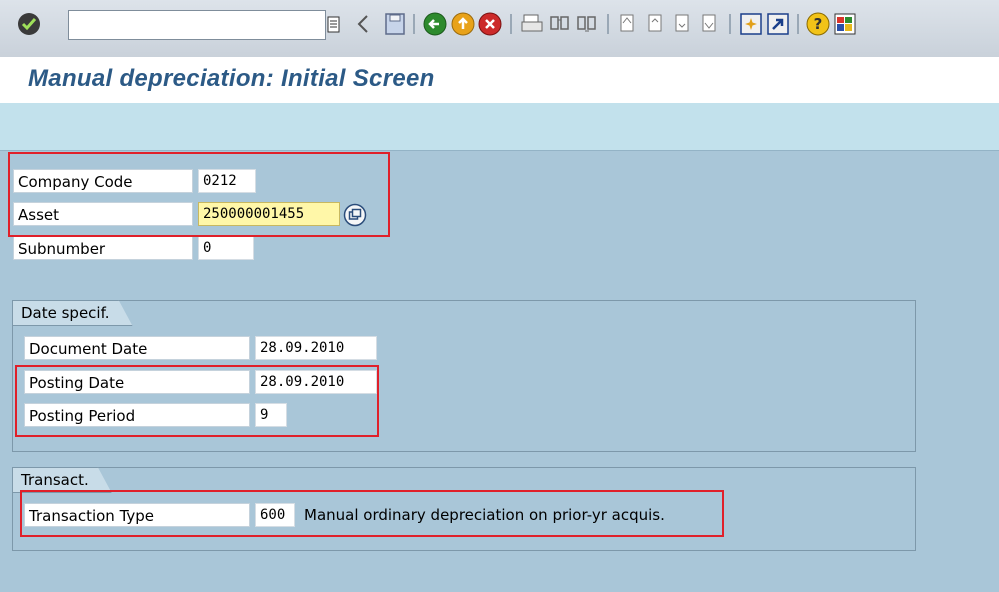 The width and height of the screenshot is (999, 592). What do you see at coordinates (231, 78) in the screenshot?
I see `page-title: Manual depreciation: Initial Screen` at bounding box center [231, 78].